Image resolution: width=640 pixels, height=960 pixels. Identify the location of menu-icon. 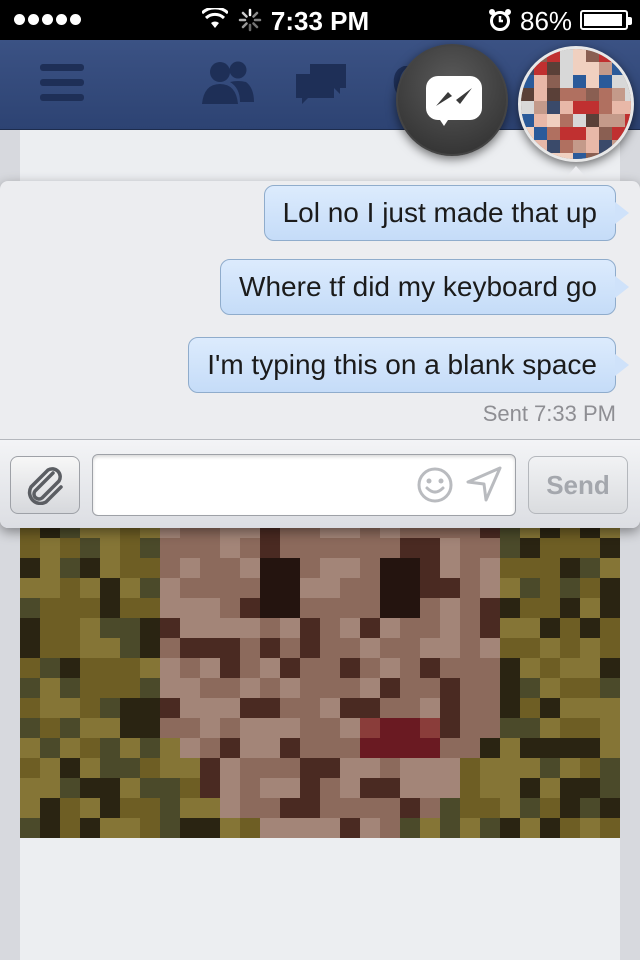
(62, 84).